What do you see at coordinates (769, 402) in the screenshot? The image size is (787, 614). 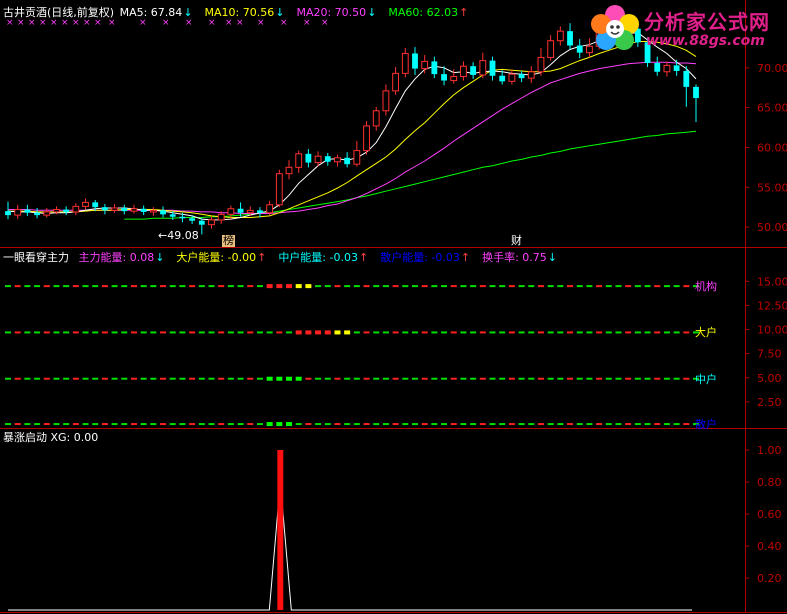 I see `y-tick-label-mid-5: 2.50` at bounding box center [769, 402].